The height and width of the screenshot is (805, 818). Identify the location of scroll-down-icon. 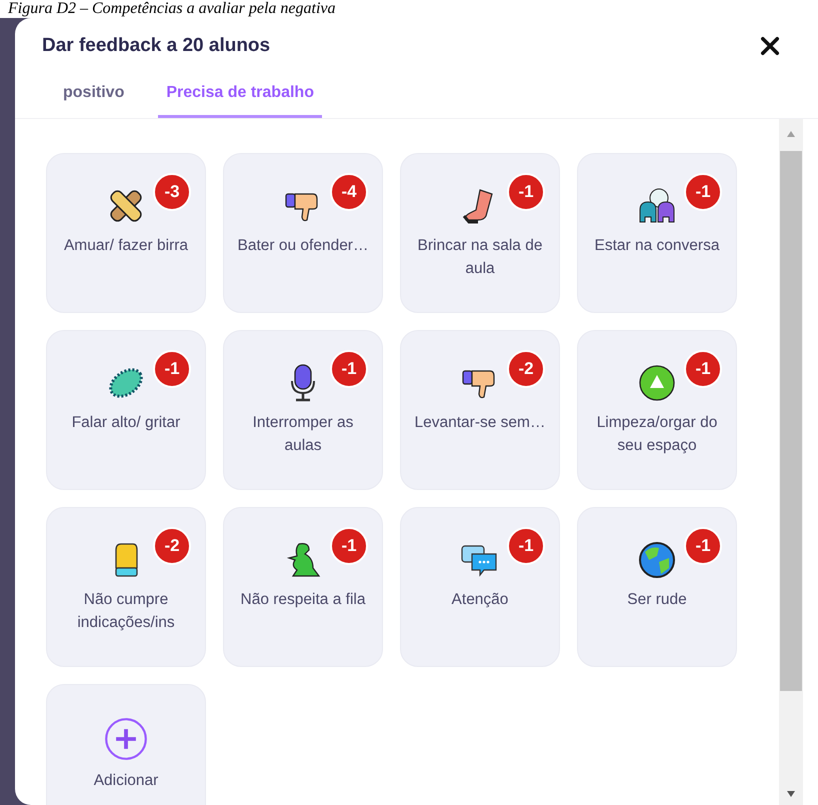
(791, 794).